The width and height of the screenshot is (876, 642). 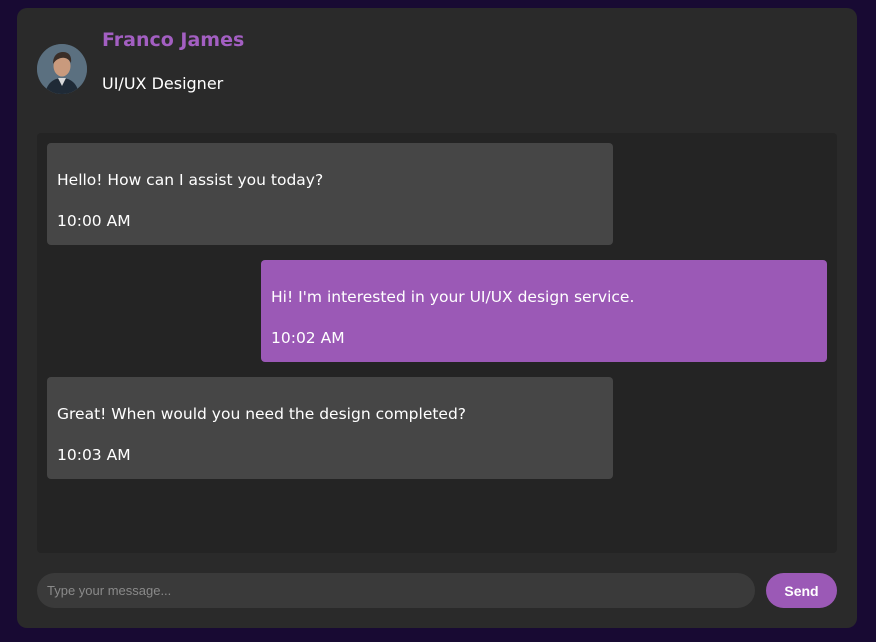 What do you see at coordinates (308, 338) in the screenshot?
I see `message-timestamp: 10:02 AM` at bounding box center [308, 338].